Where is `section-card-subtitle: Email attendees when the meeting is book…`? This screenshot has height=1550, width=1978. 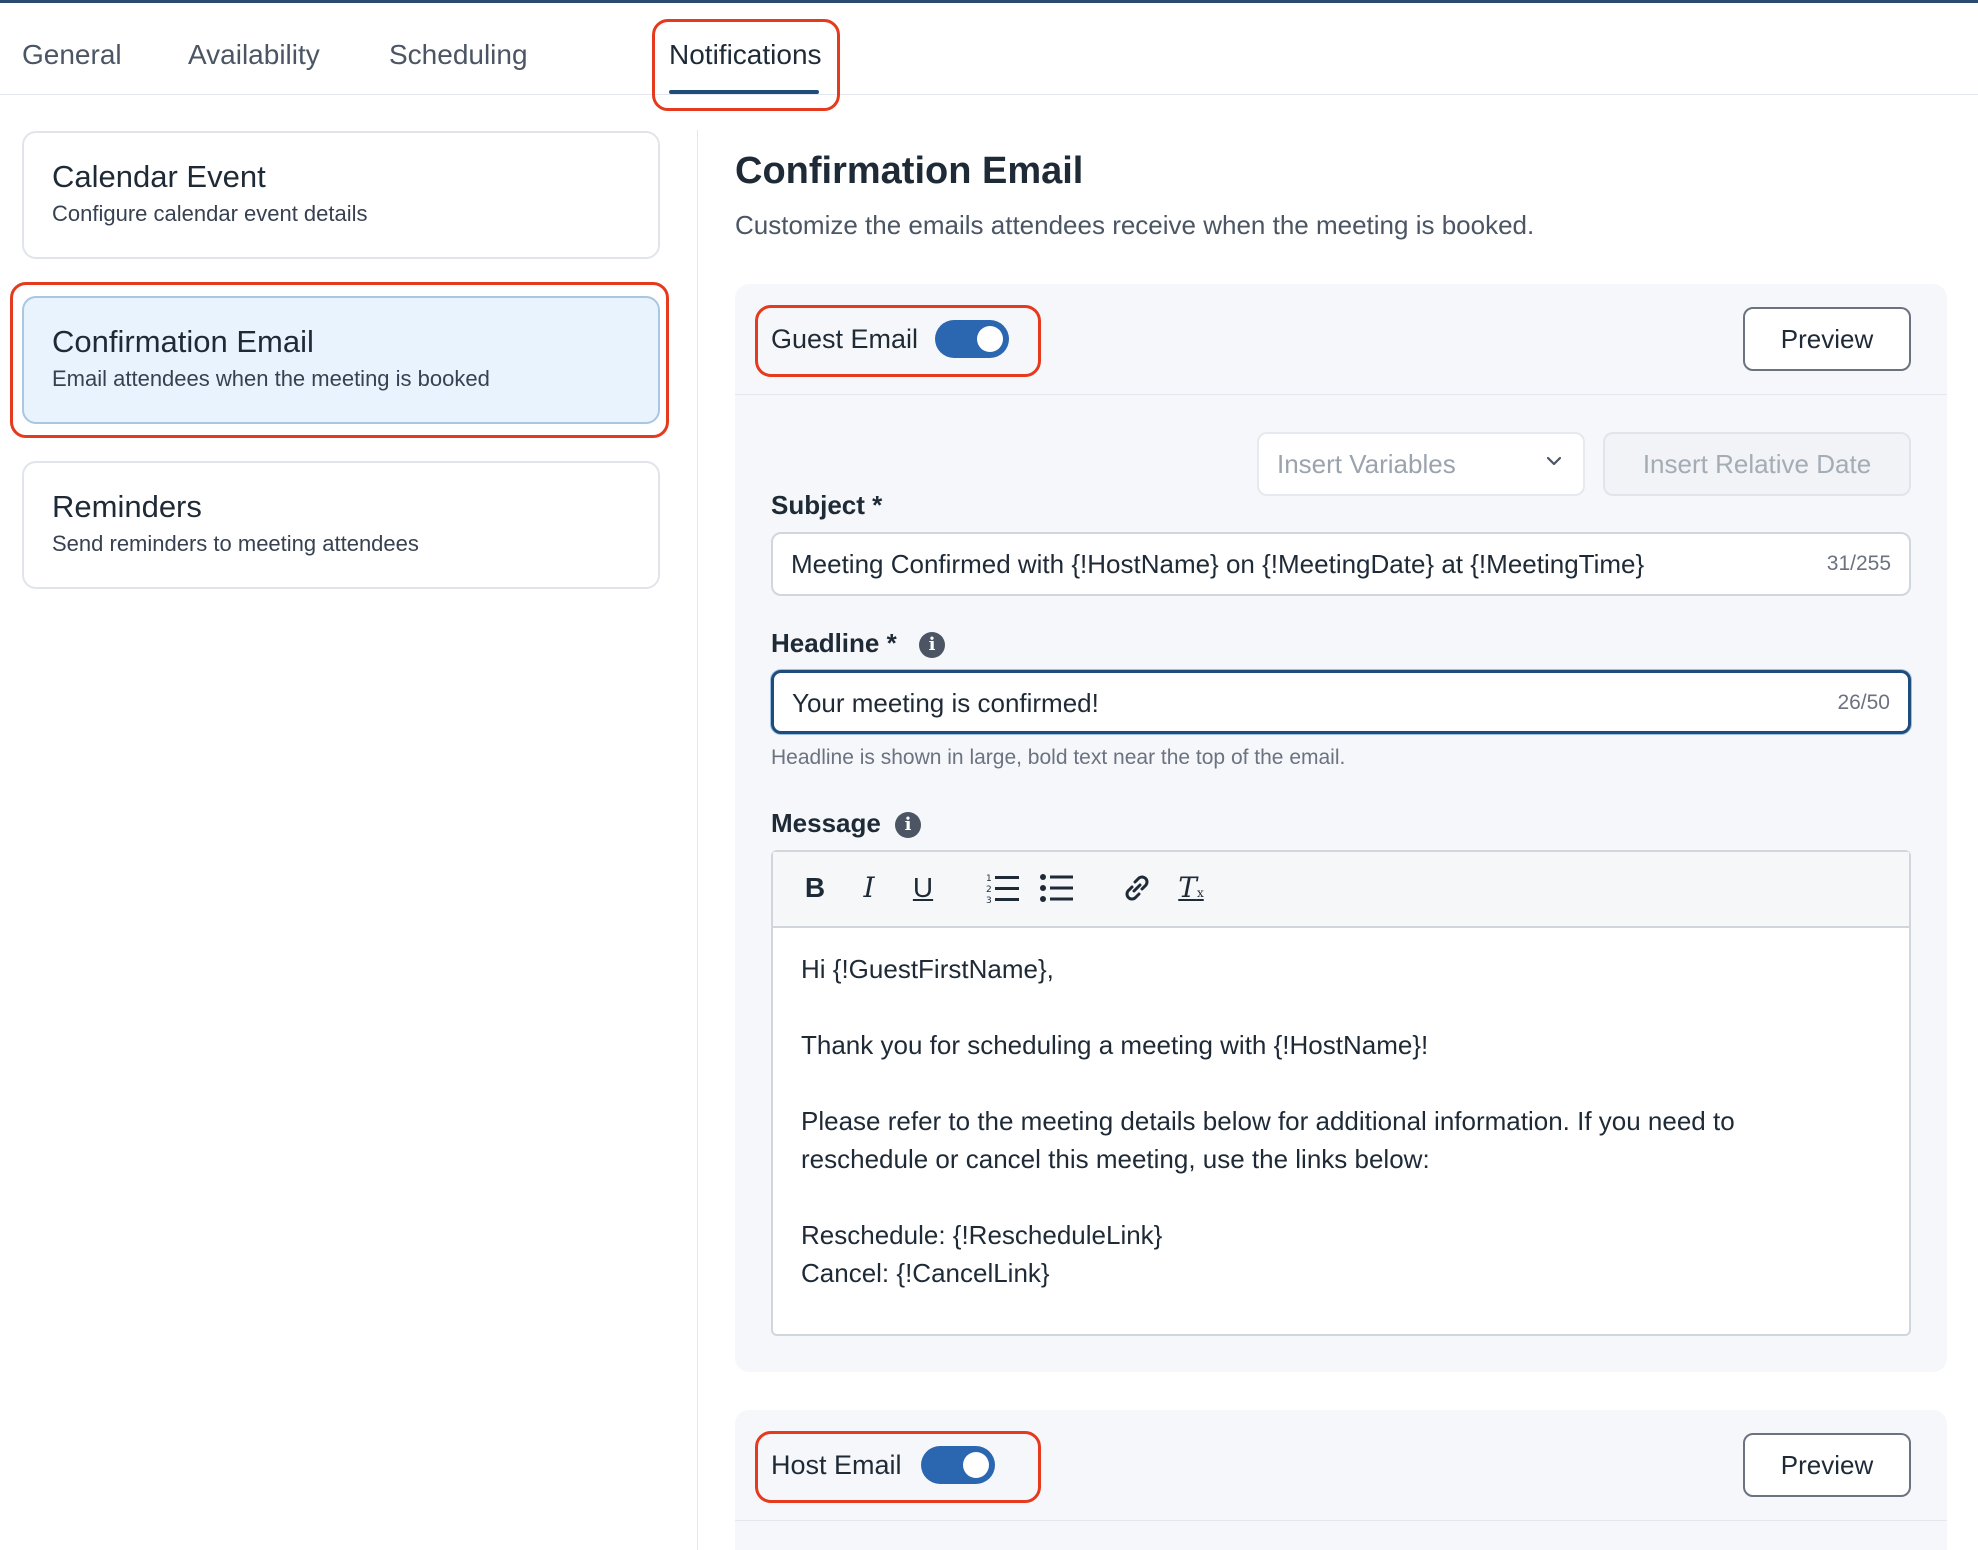
section-card-subtitle: Email attendees when the meeting is book… is located at coordinates (271, 378).